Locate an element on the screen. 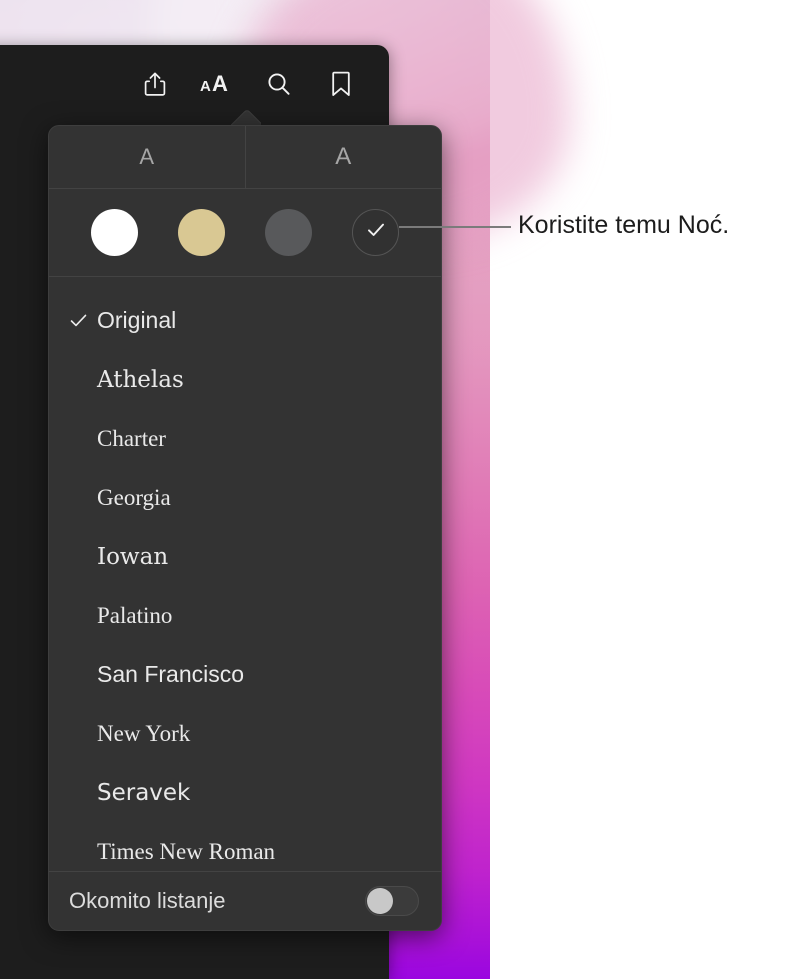 This screenshot has width=787, height=979. theme-swatch-white is located at coordinates (114, 232).